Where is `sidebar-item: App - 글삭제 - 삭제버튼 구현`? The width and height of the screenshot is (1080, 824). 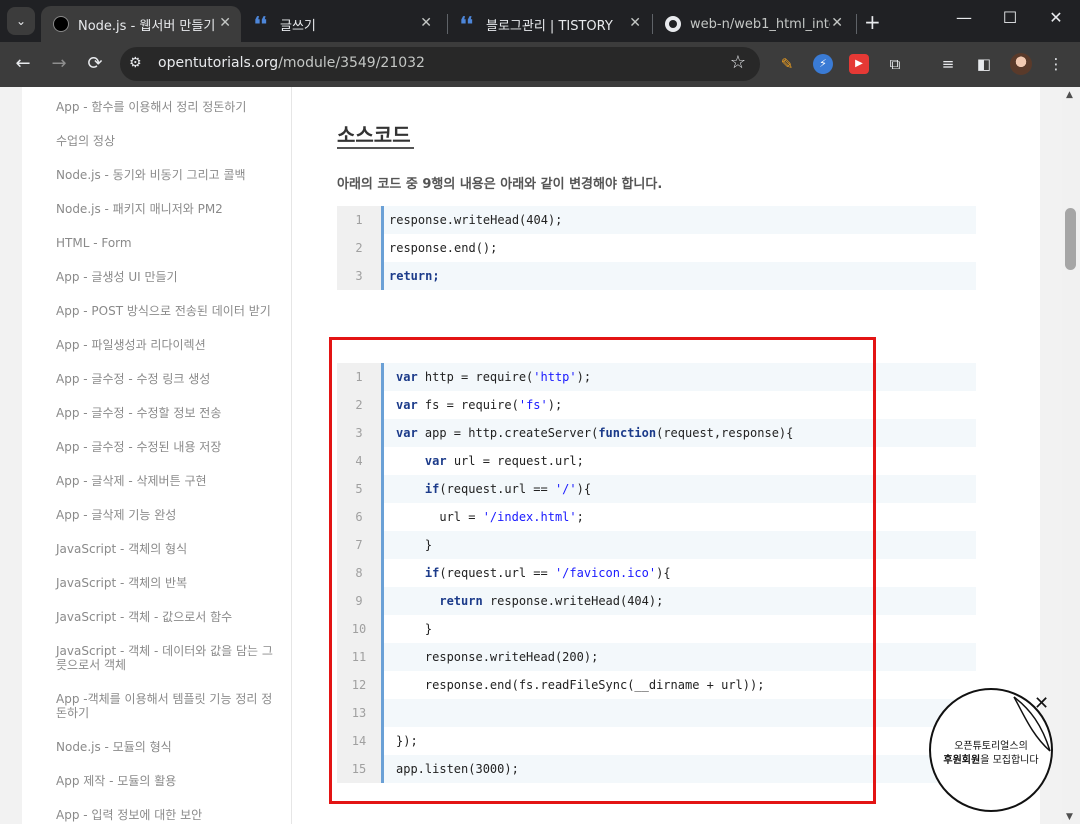
sidebar-item: App - 글삭제 - 삭제버튼 구현 is located at coordinates (168, 481).